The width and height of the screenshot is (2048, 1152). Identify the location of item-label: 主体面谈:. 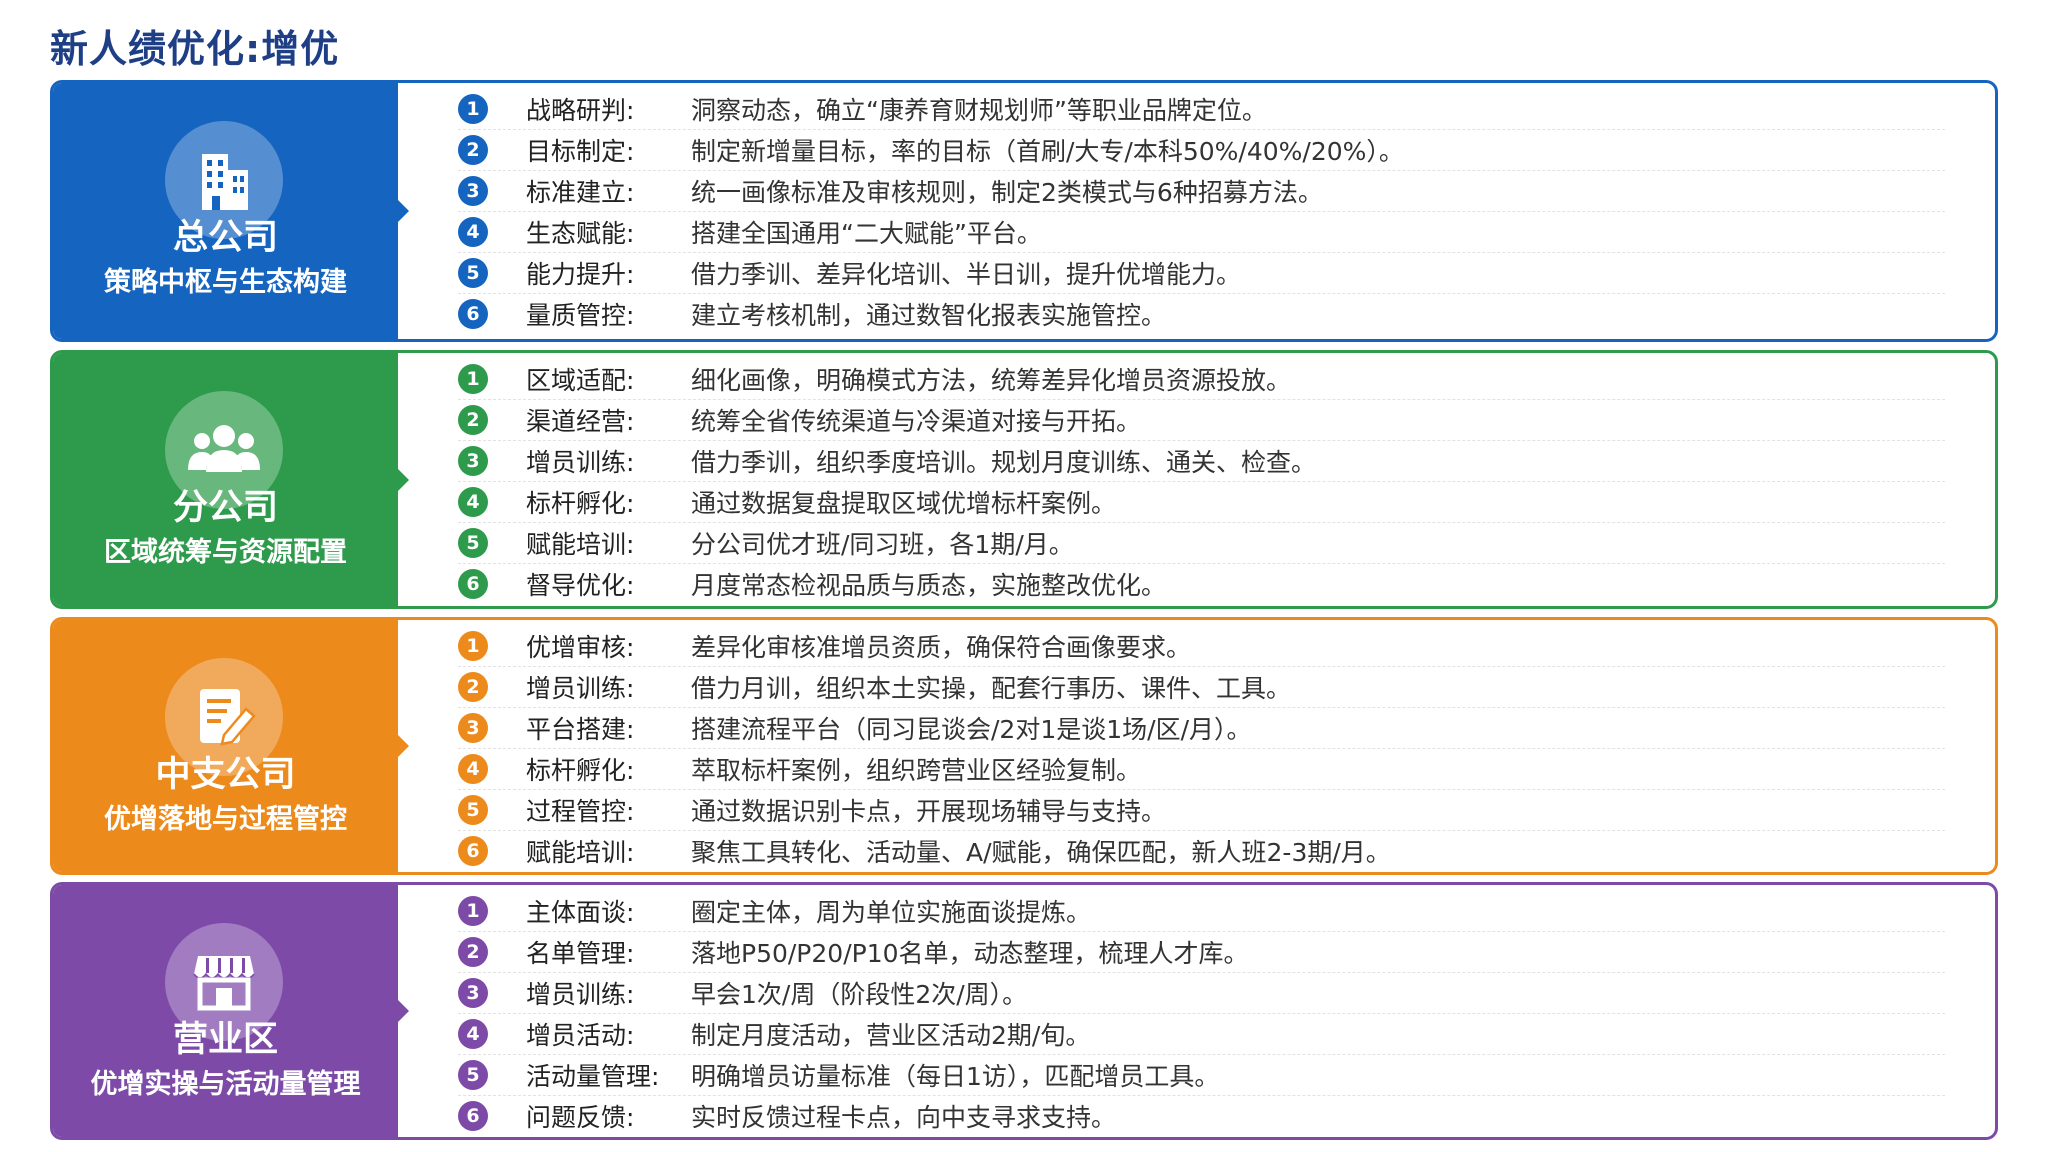
(580, 912).